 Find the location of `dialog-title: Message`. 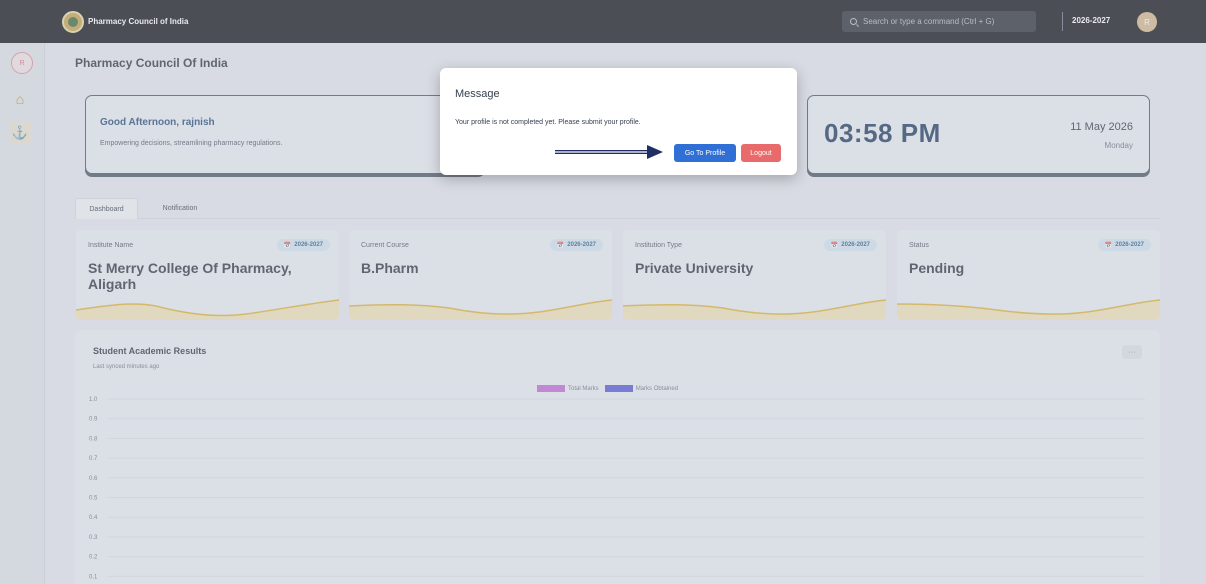

dialog-title: Message is located at coordinates (477, 94).